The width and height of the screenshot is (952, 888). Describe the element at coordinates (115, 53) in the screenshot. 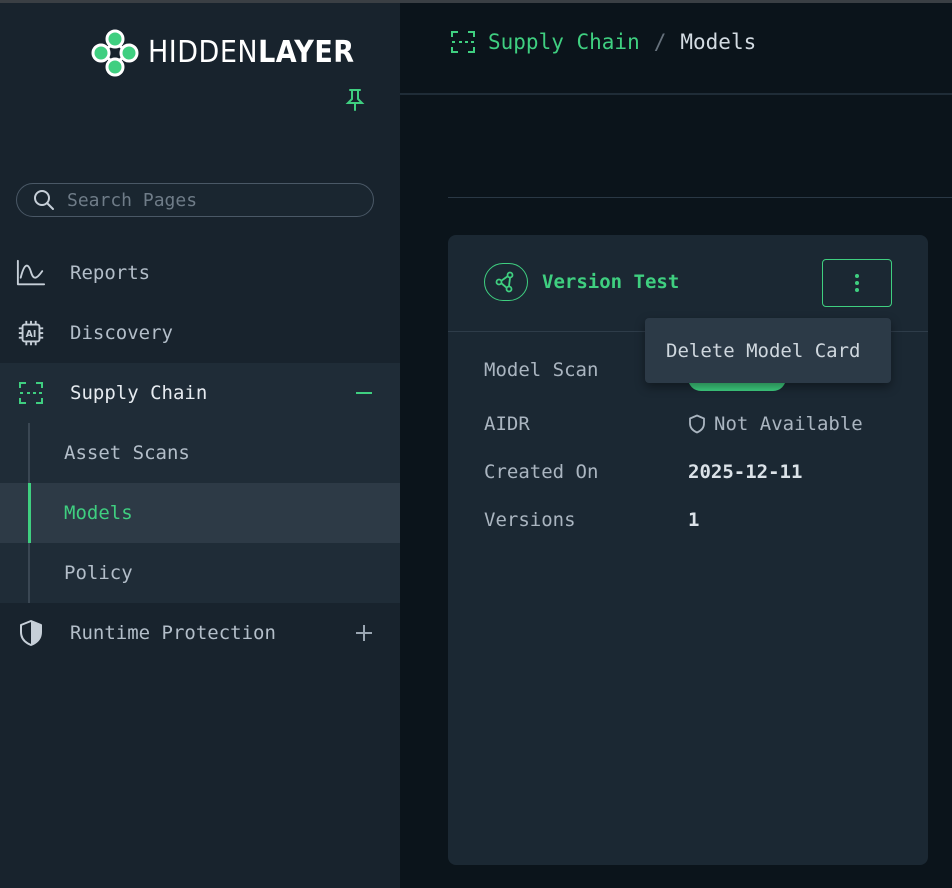

I see `hiddenlayer-logo-icon` at that location.